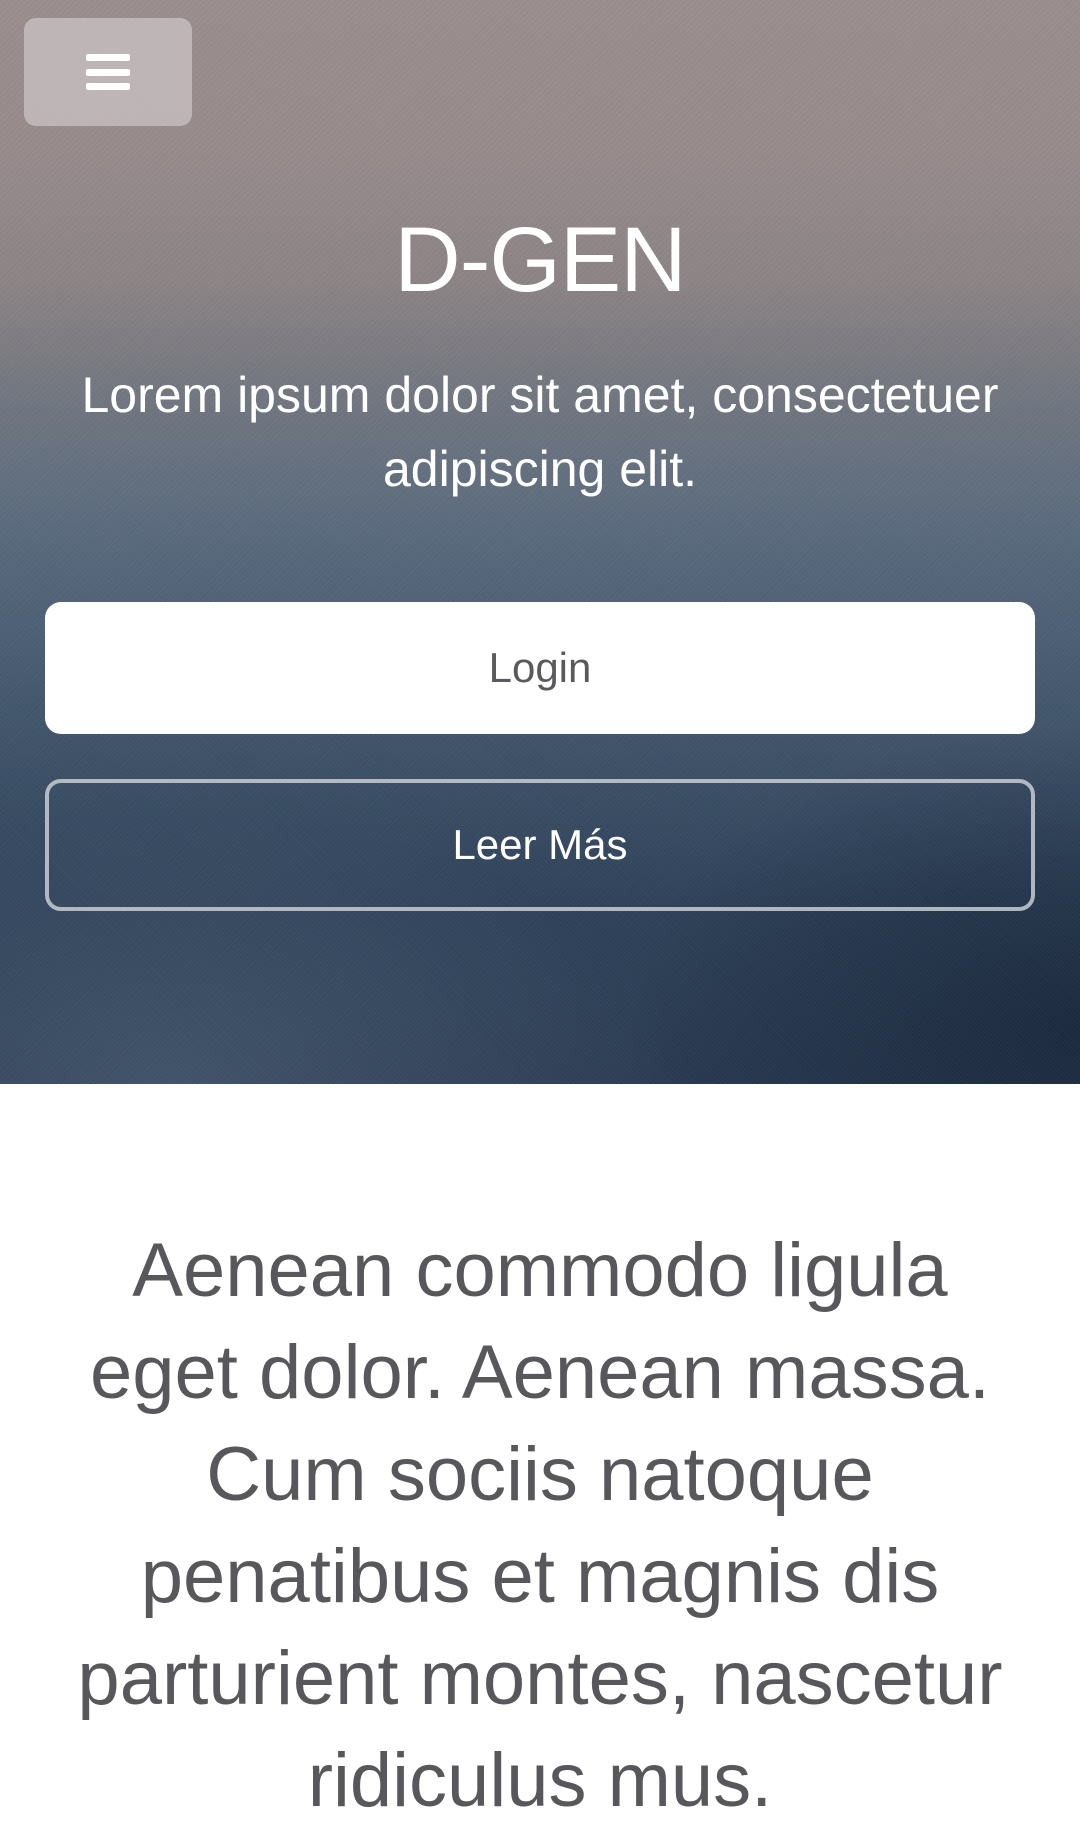 The width and height of the screenshot is (1080, 1839). I want to click on hamburger-icon, so click(108, 72).